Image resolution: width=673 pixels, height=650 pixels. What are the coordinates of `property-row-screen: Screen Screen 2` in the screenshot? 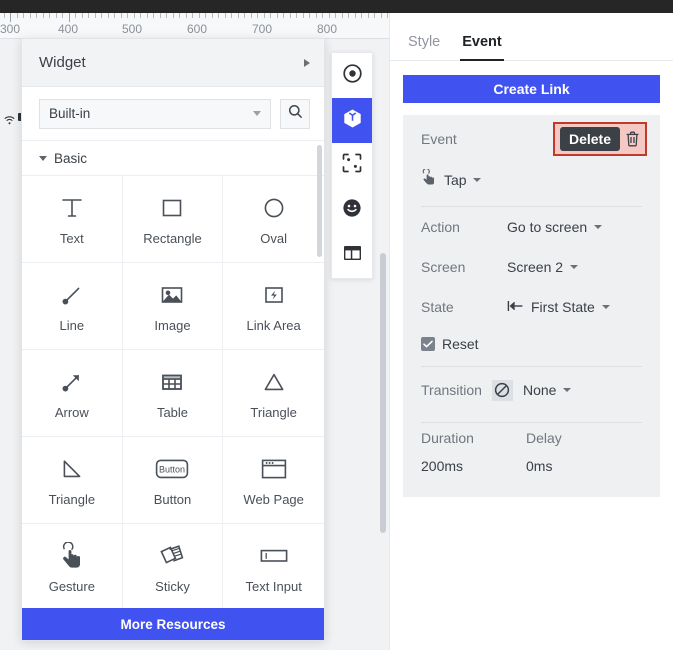 It's located at (531, 267).